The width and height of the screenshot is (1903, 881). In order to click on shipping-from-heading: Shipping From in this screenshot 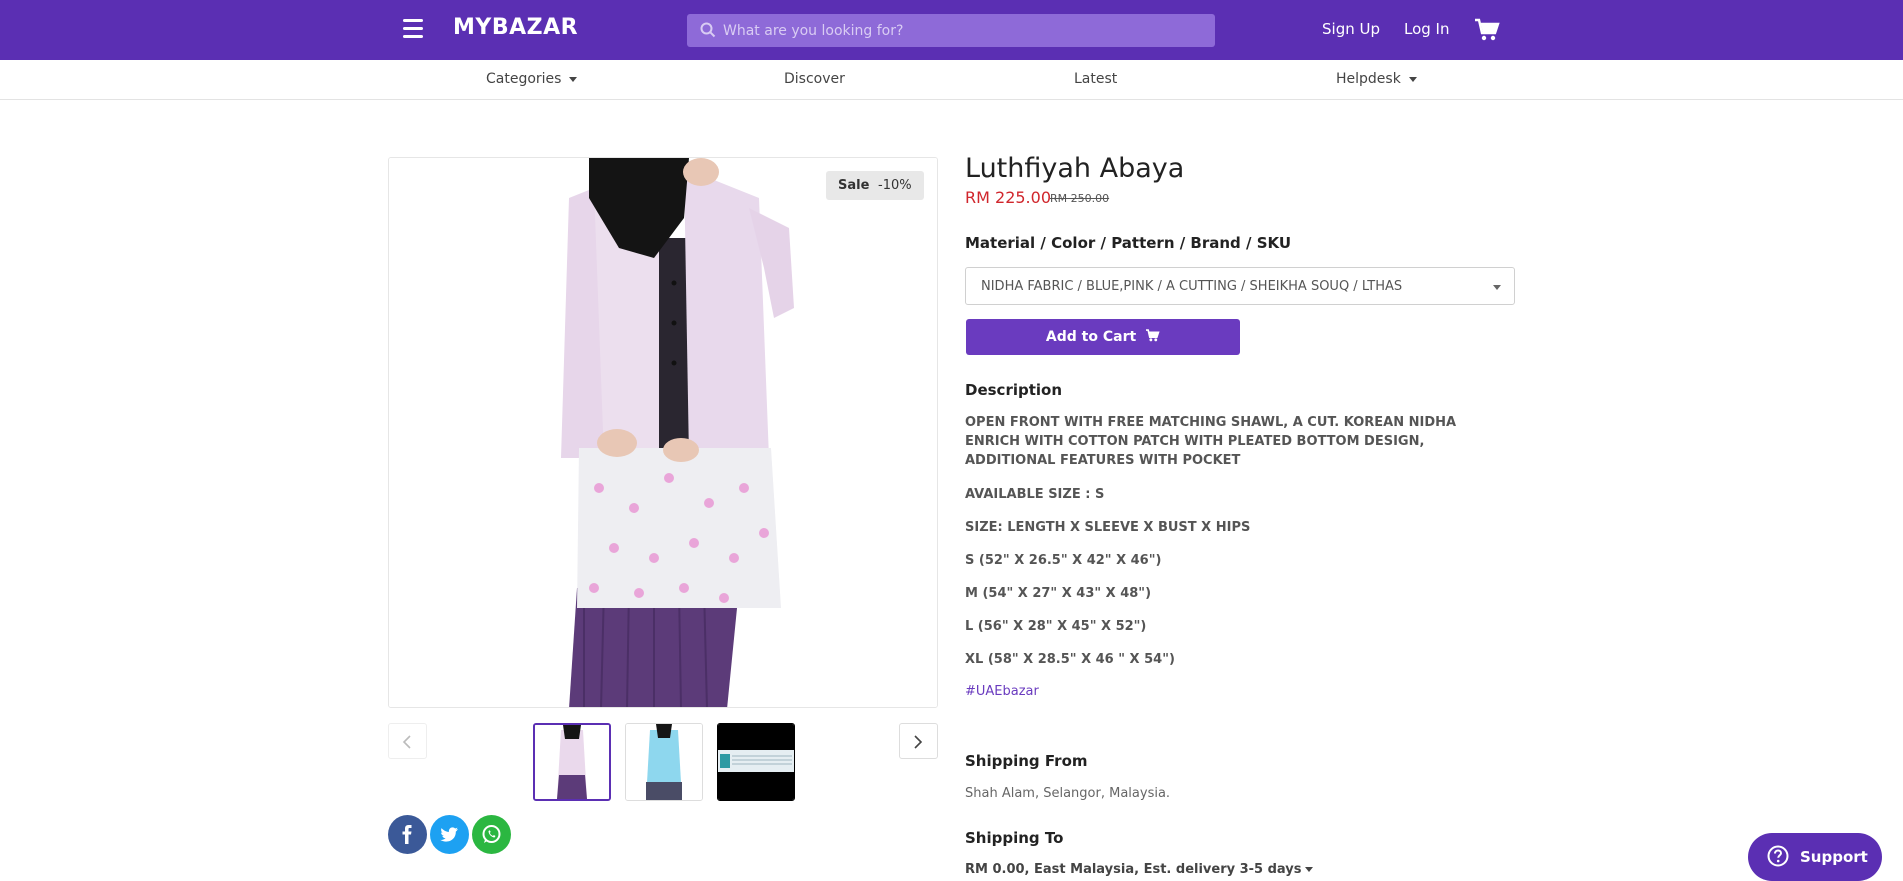, I will do `click(1026, 761)`.